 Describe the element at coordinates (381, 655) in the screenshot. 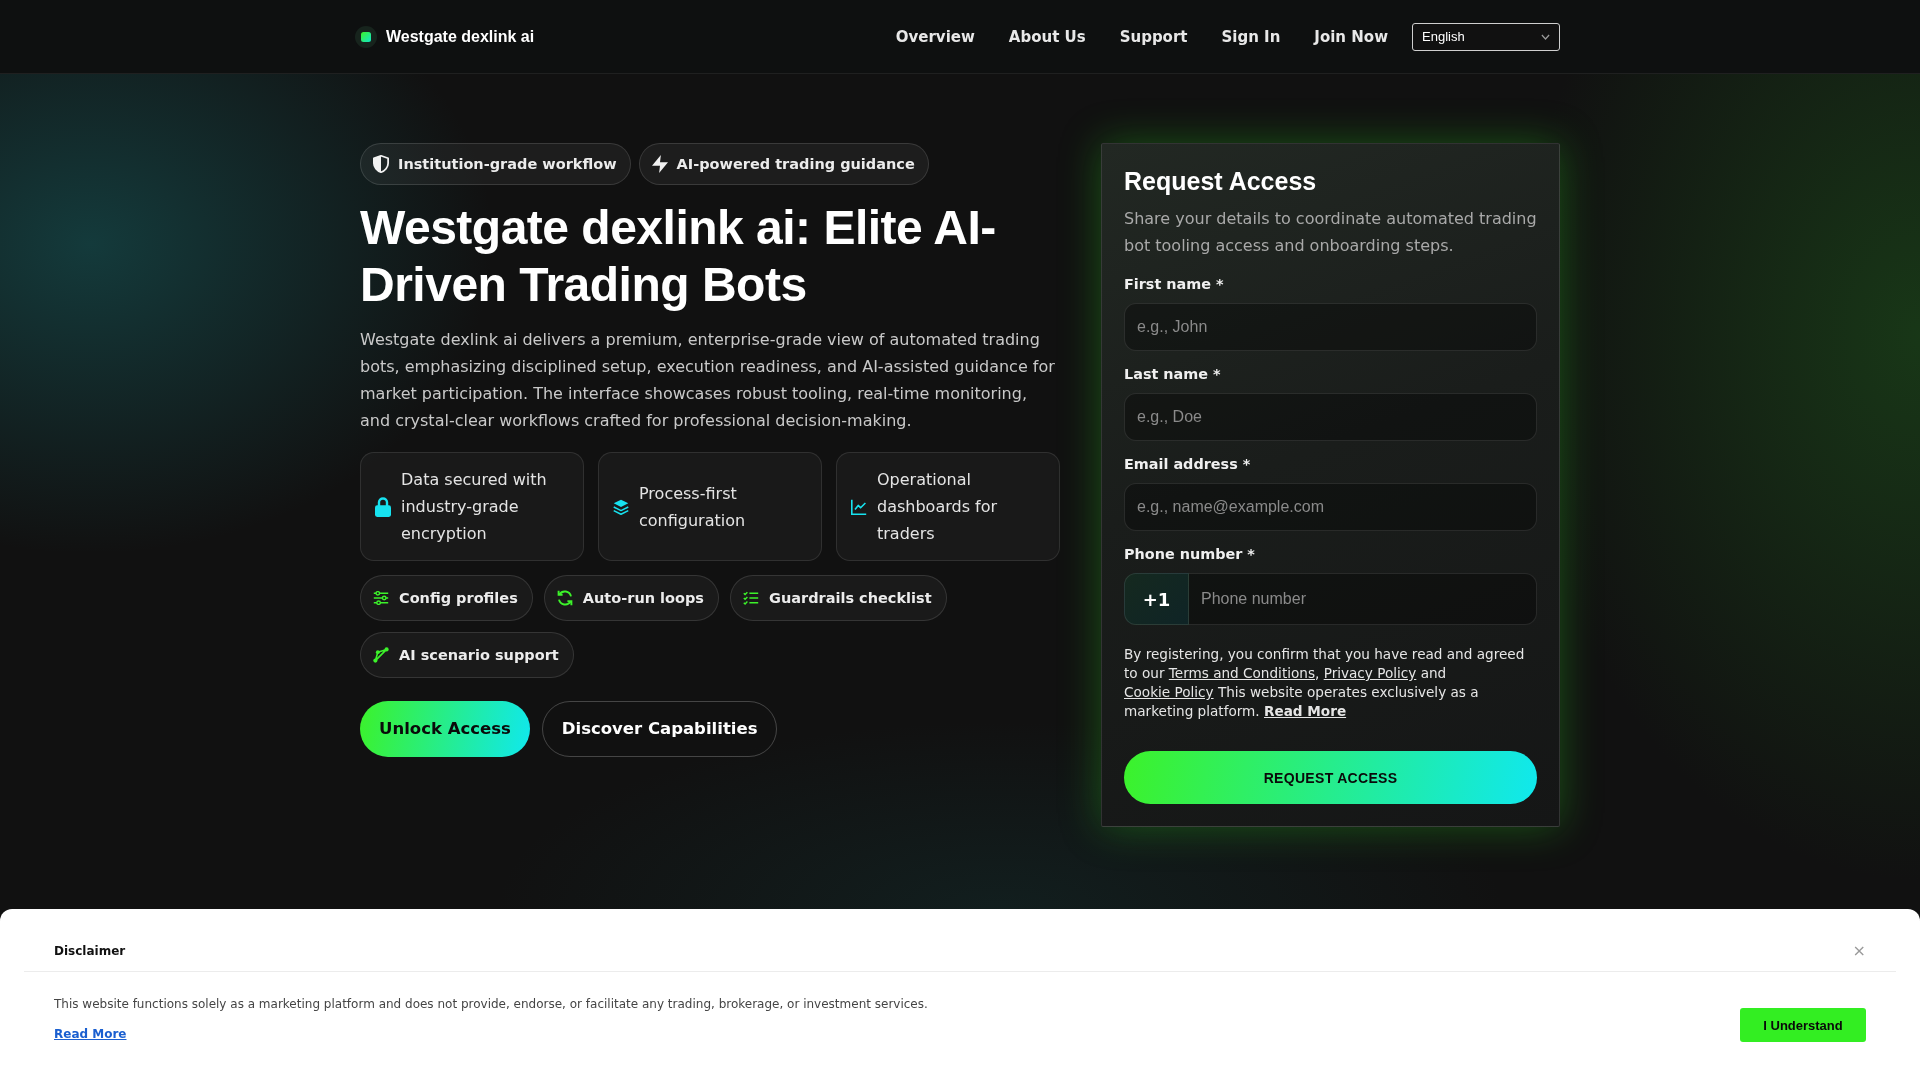

I see `node-triangle-icon` at that location.